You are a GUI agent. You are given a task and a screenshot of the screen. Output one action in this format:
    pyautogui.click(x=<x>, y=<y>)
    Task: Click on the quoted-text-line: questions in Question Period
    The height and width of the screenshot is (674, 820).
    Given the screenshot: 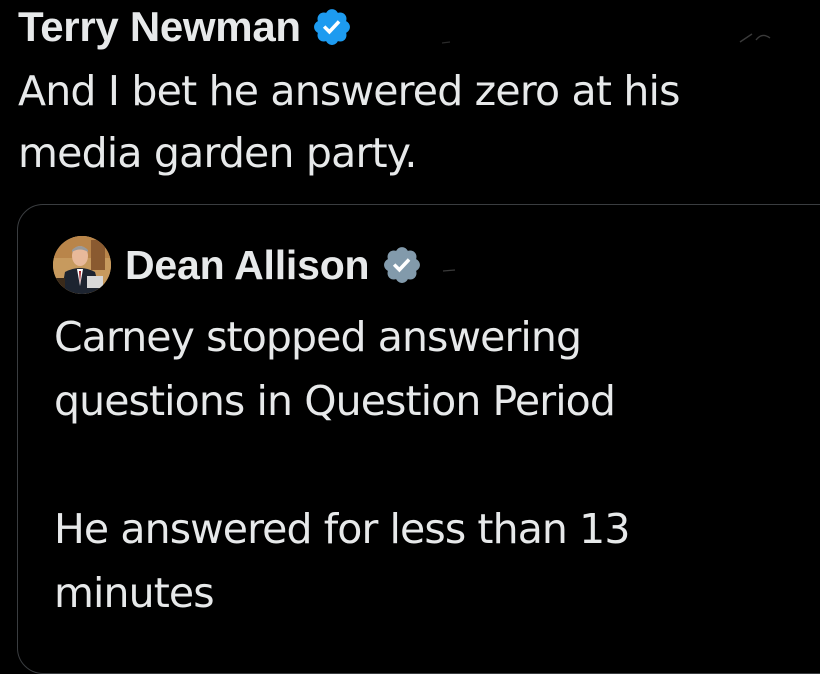 What is the action you would take?
    pyautogui.click(x=335, y=401)
    